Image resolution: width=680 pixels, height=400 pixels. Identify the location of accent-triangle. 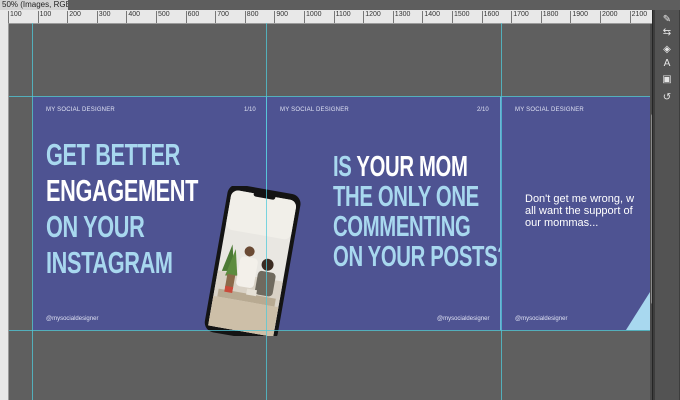
(638, 311).